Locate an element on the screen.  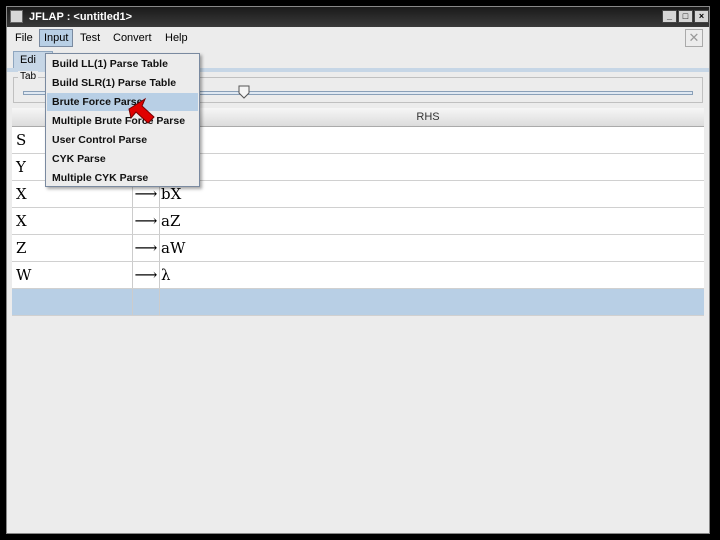
lhs-cell is located at coordinates (74, 302).